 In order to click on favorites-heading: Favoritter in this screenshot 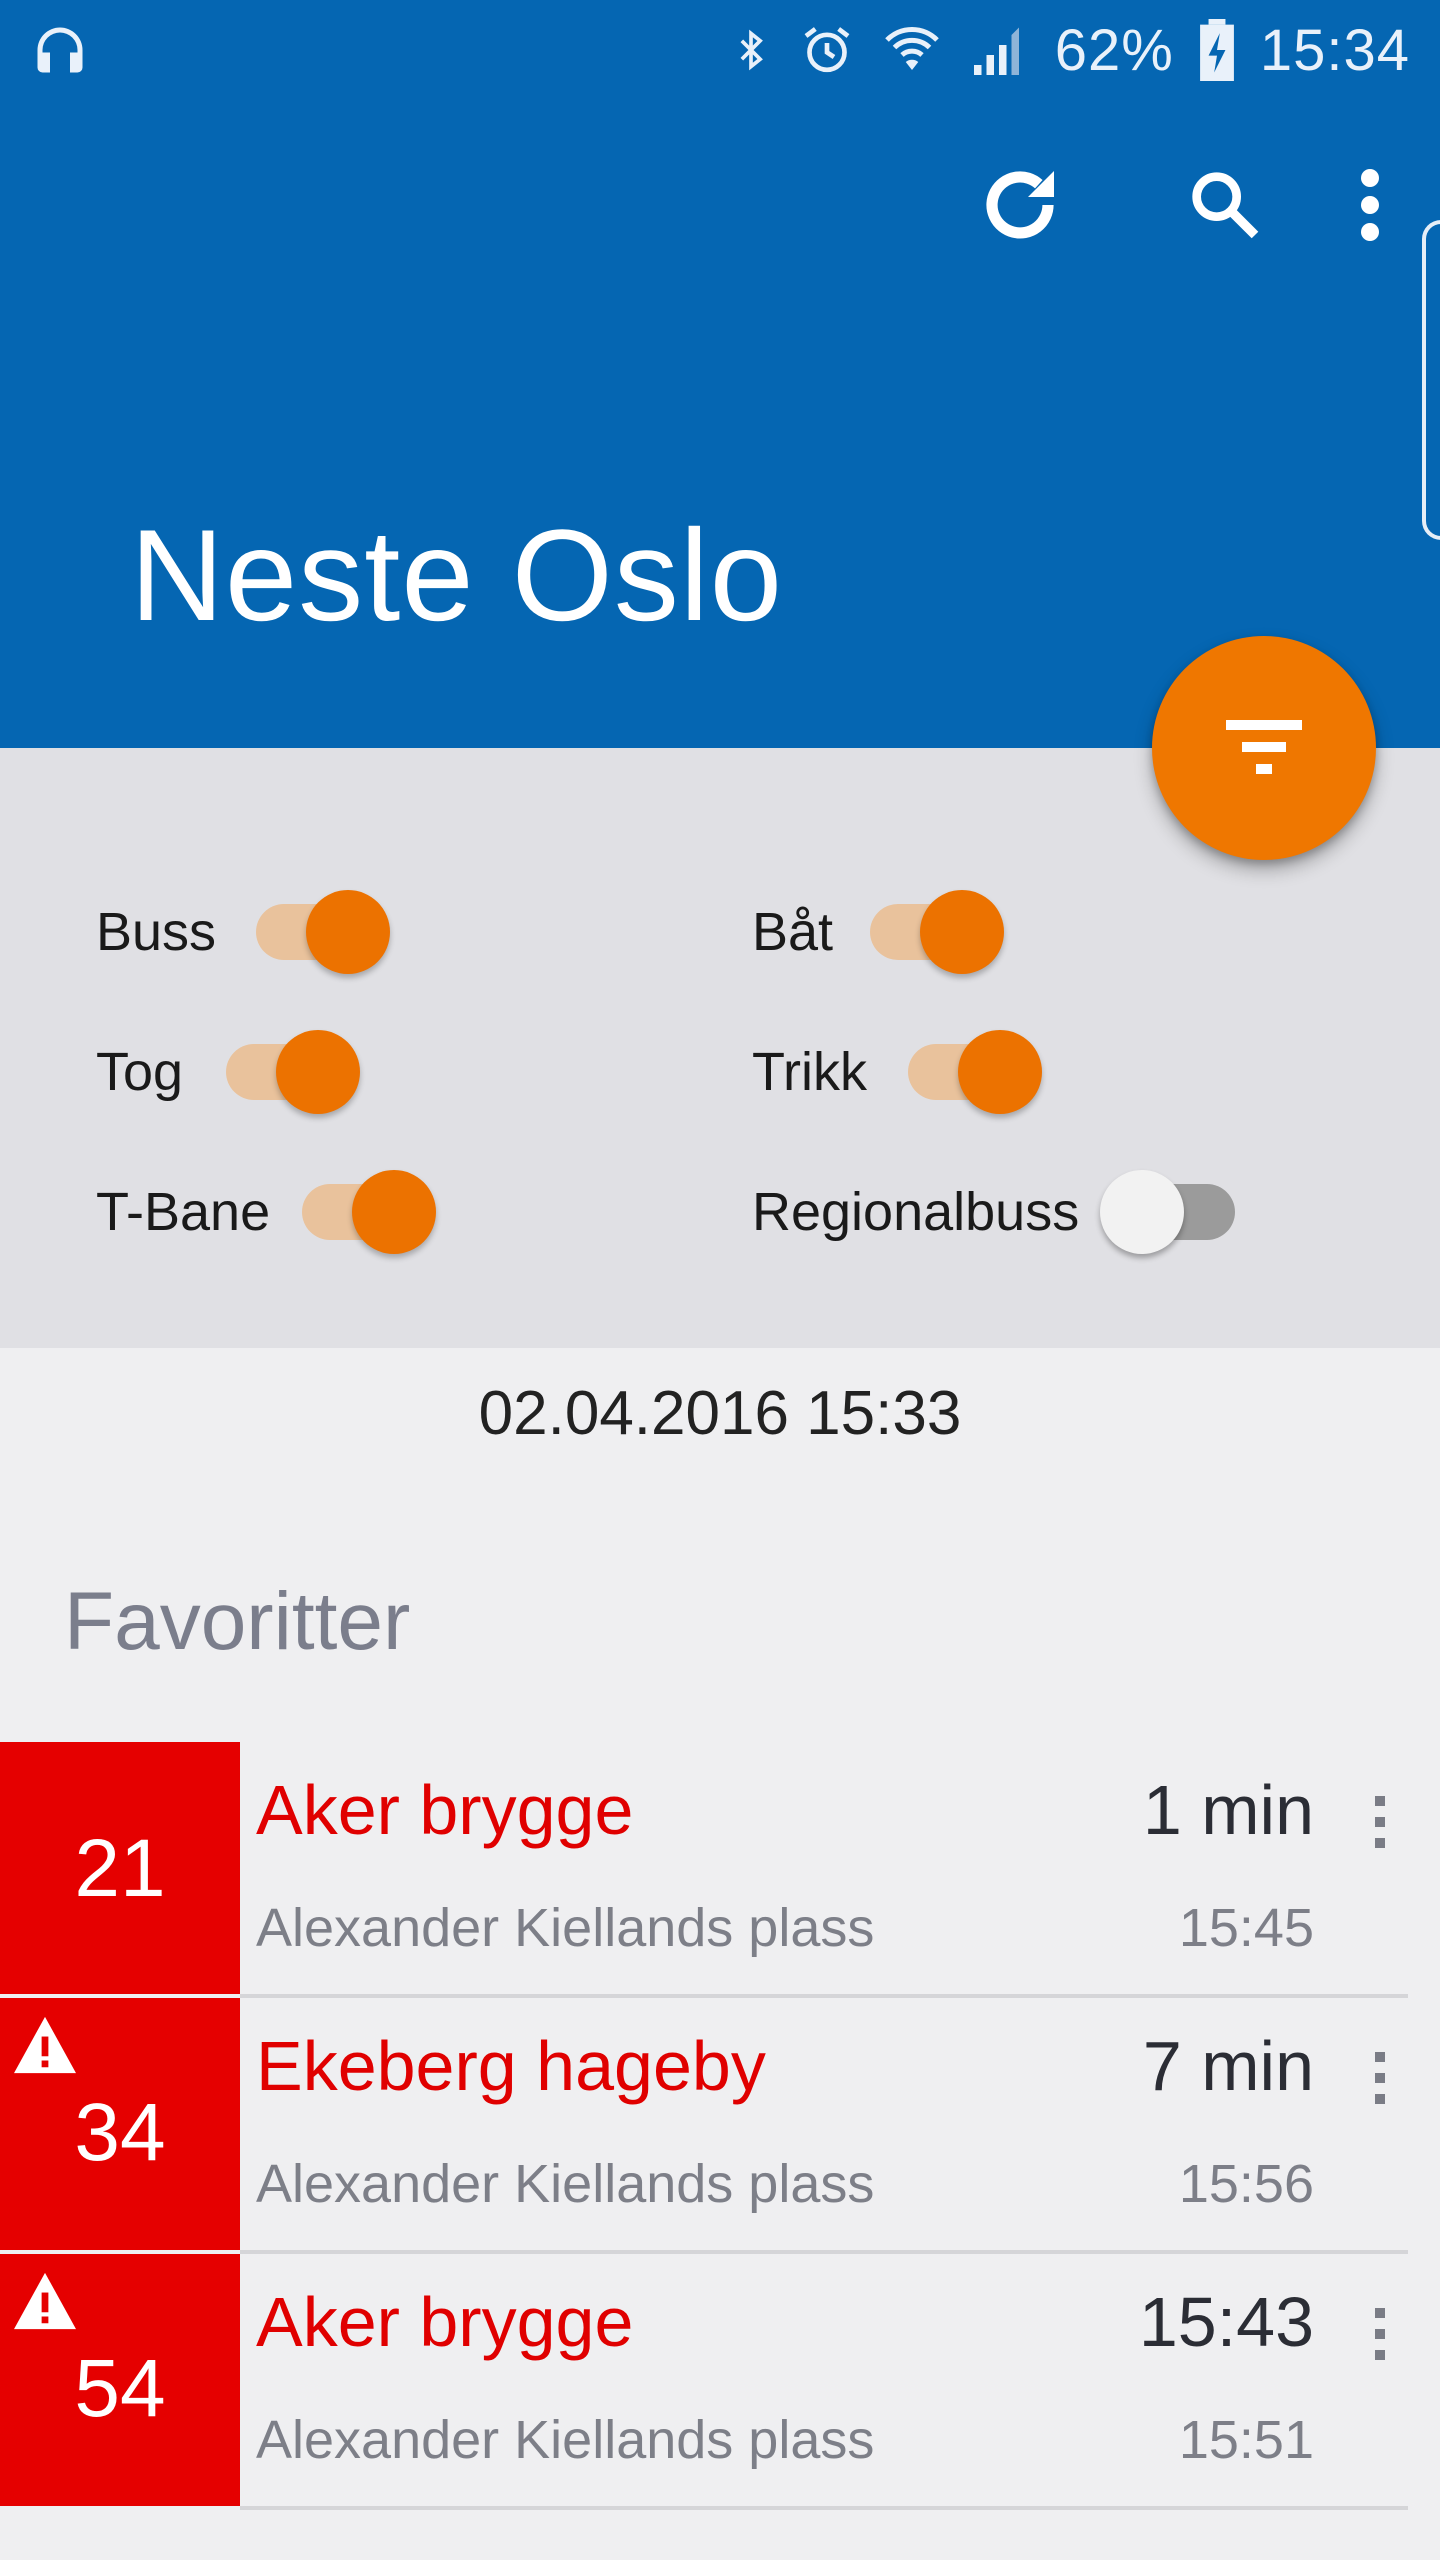, I will do `click(237, 1621)`.